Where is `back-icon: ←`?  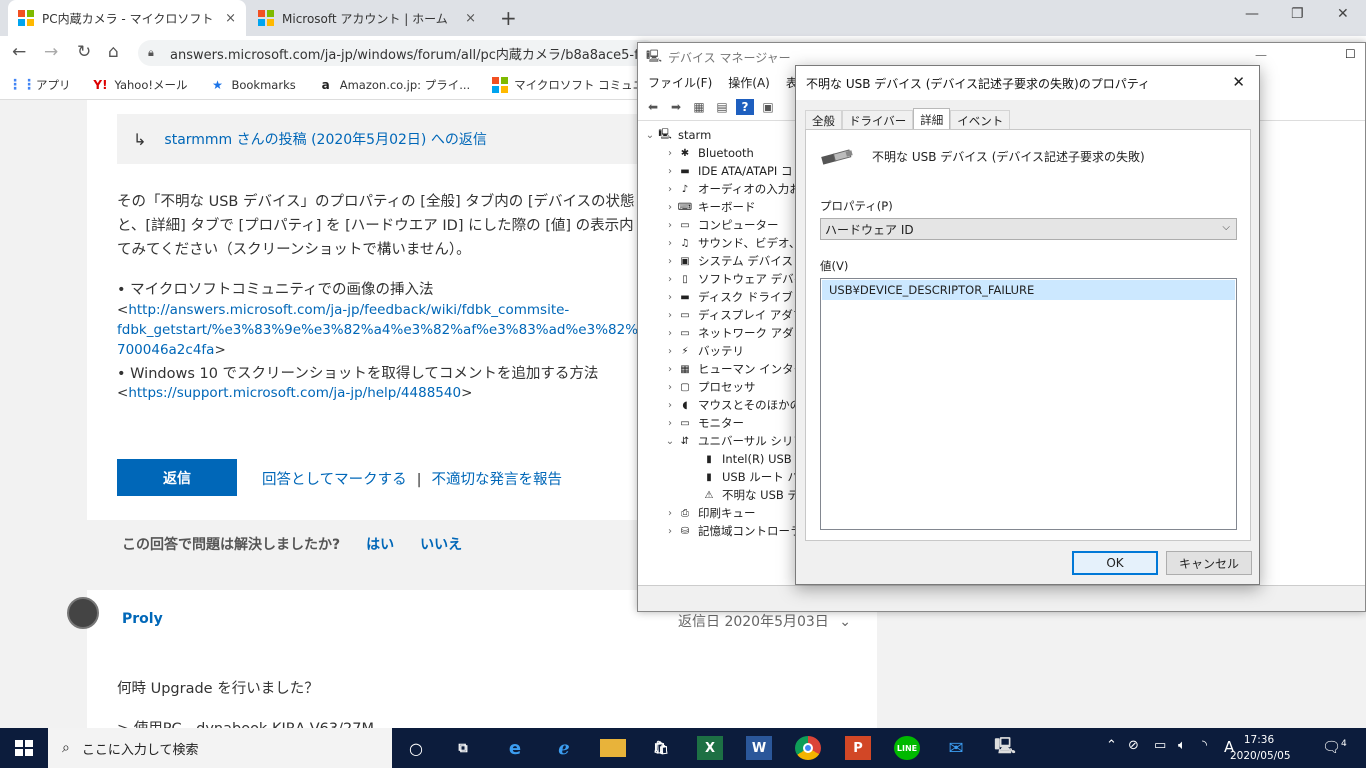 back-icon: ← is located at coordinates (19, 52).